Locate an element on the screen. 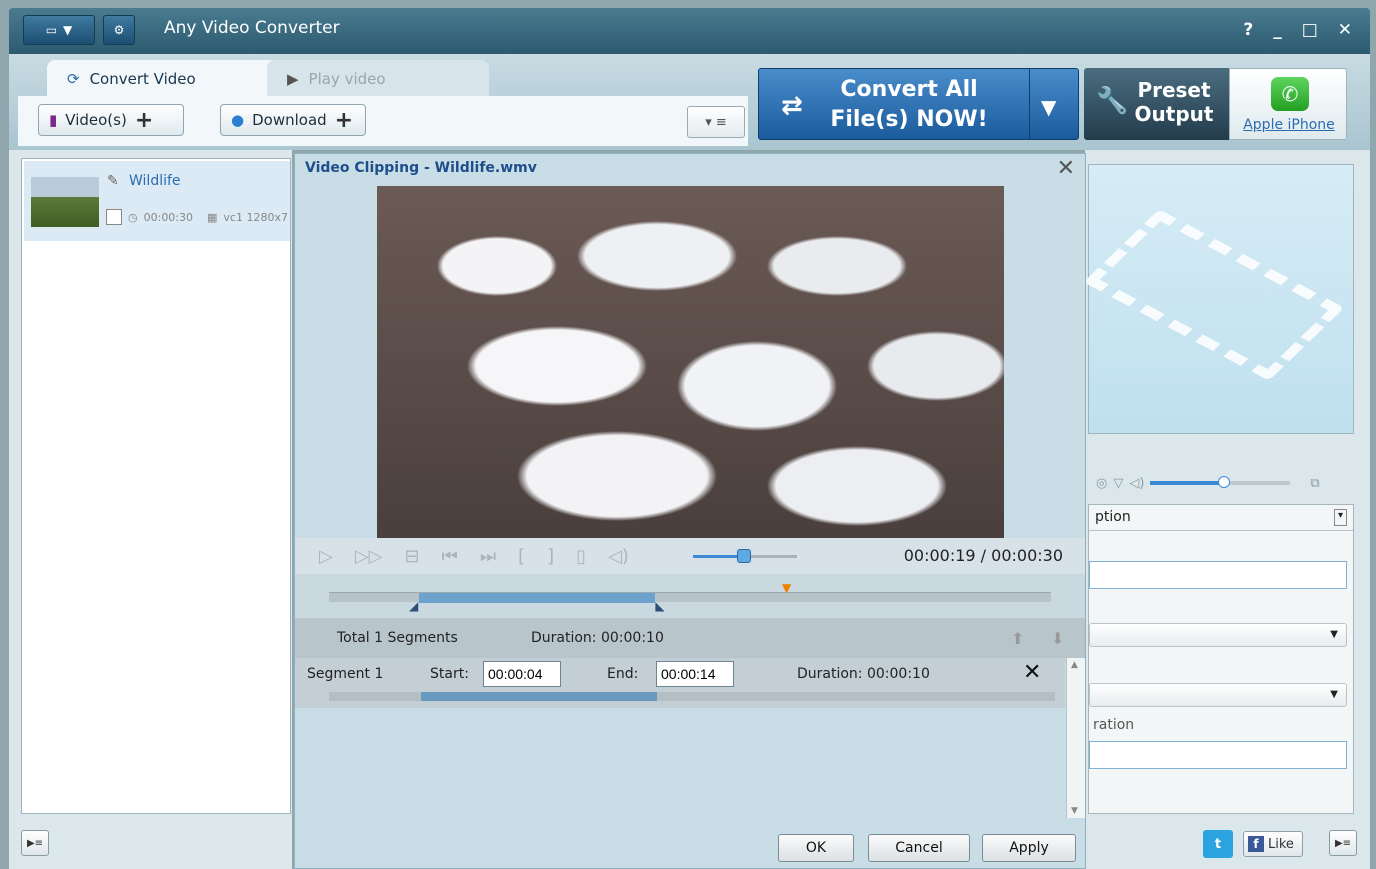 The image size is (1376, 869). scroll-down-icon: ▼ is located at coordinates (1074, 811).